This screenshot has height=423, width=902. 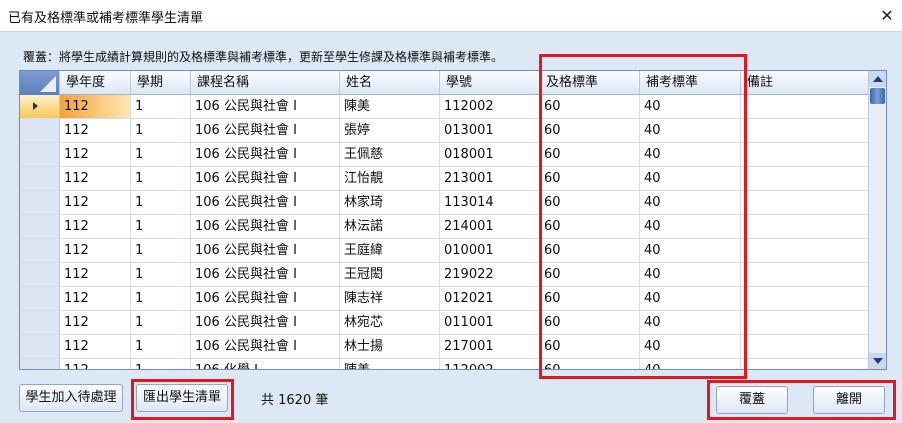 What do you see at coordinates (71, 398) in the screenshot?
I see `add-to-pending-button: 學生加入待處理` at bounding box center [71, 398].